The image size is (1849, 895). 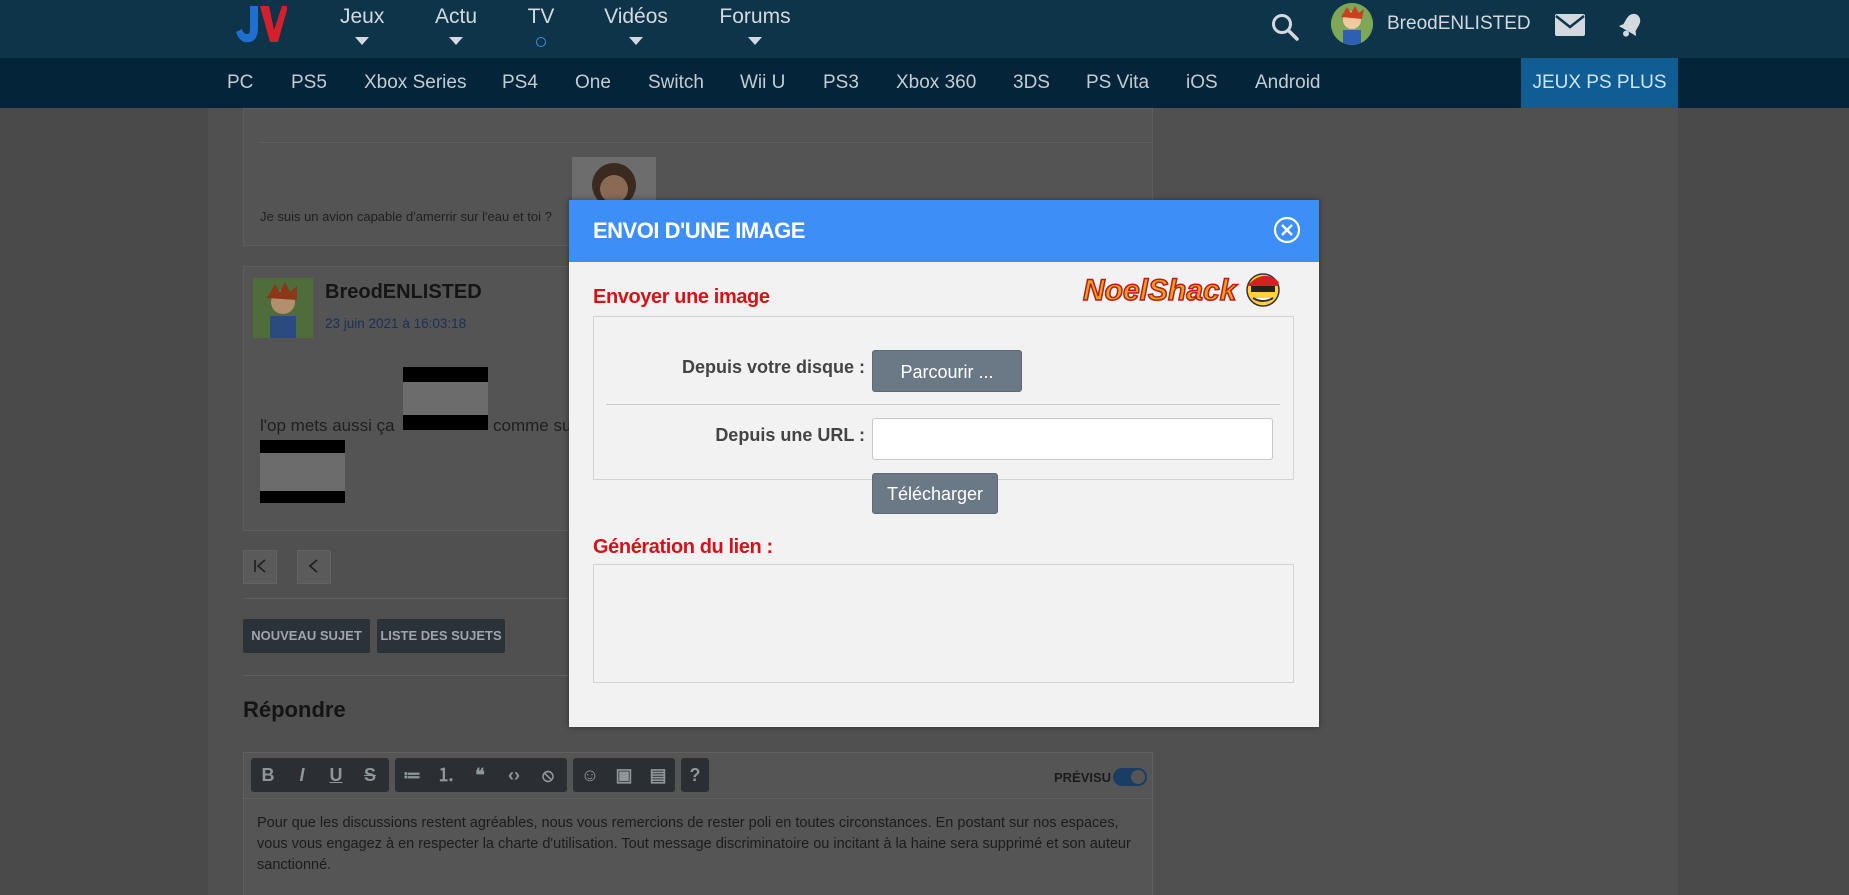 I want to click on user-avatar, so click(x=1352, y=24).